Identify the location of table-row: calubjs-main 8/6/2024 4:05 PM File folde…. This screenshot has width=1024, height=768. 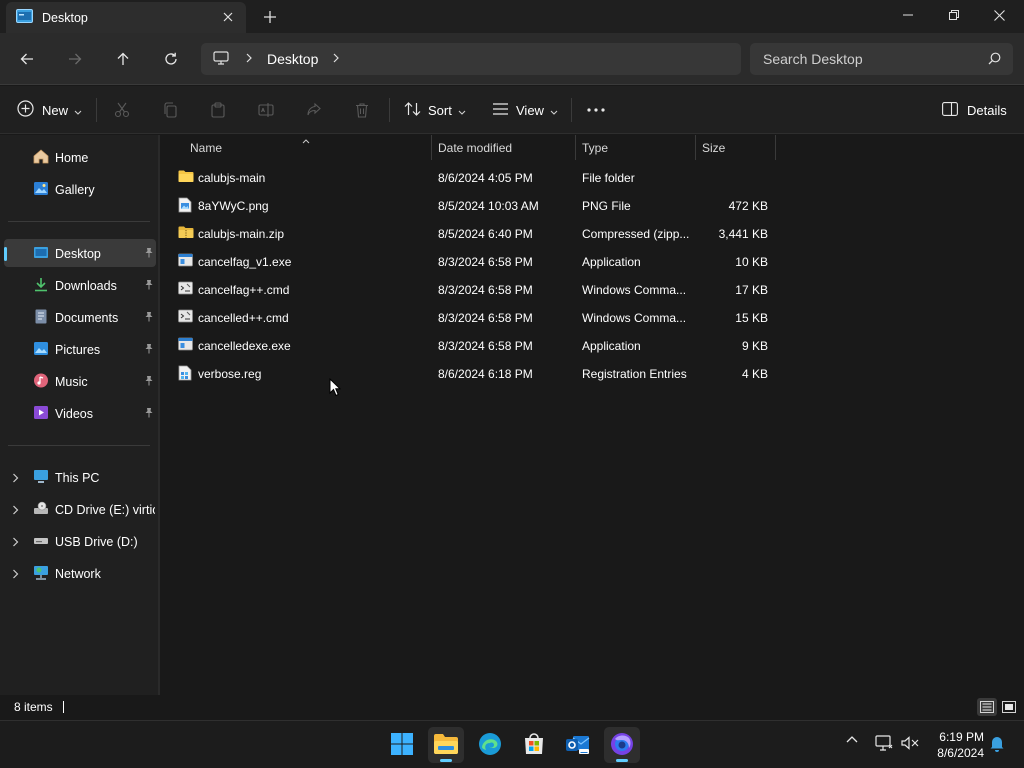
(552, 178).